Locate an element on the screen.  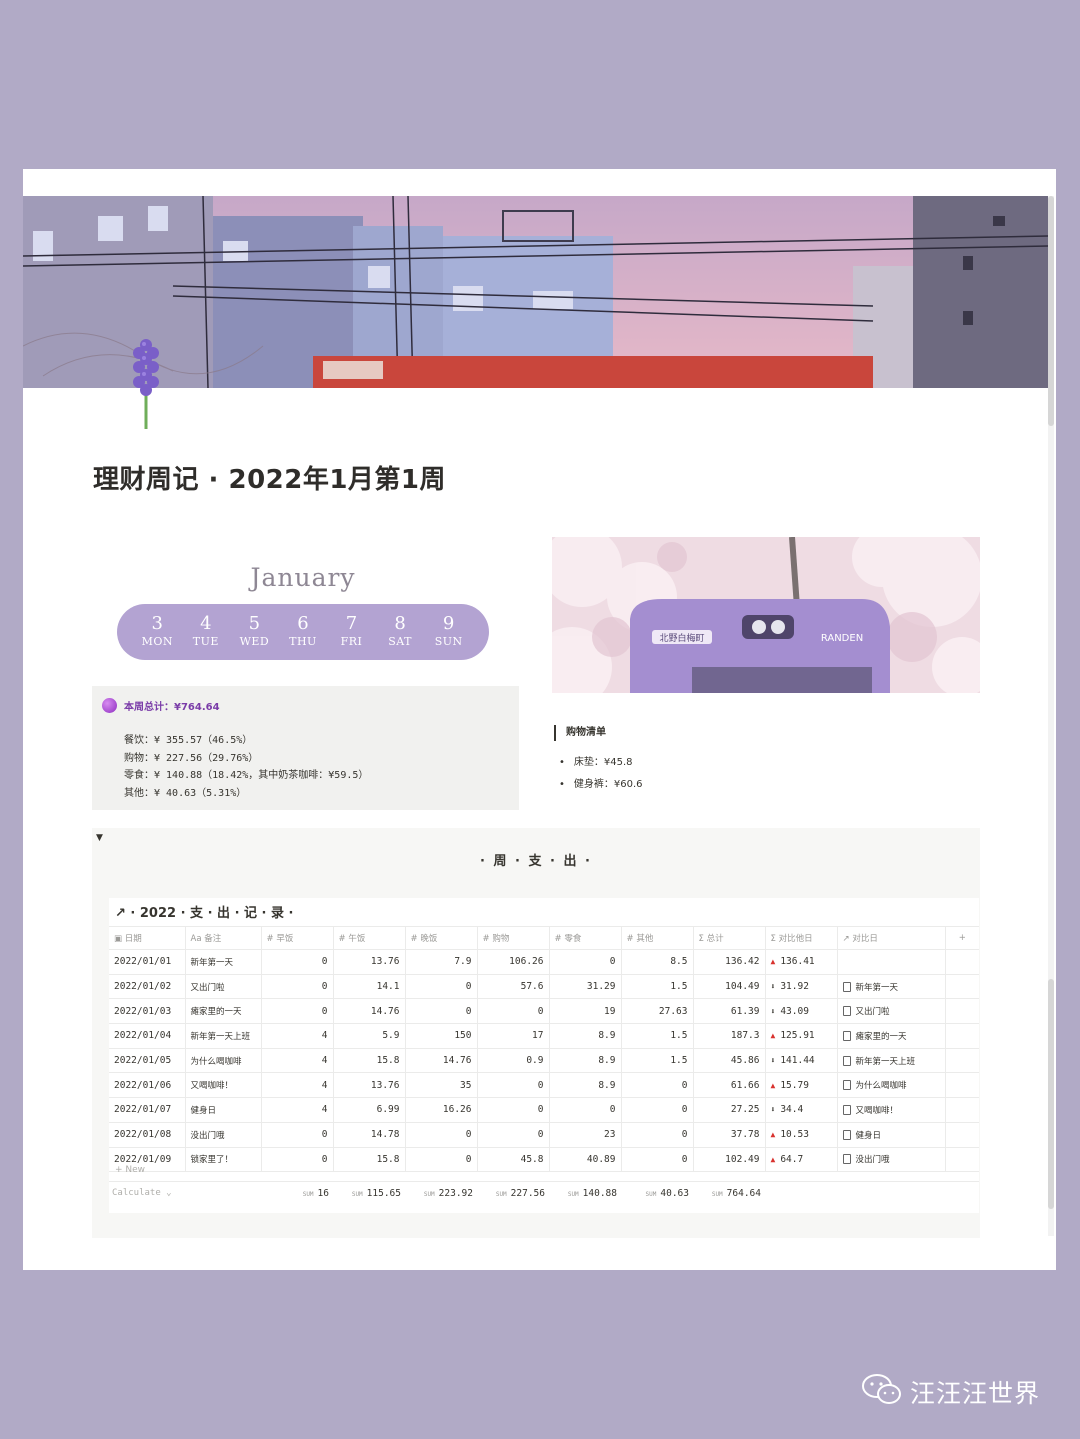
cell-note: 没出门哦 is located at coordinates (223, 1135).